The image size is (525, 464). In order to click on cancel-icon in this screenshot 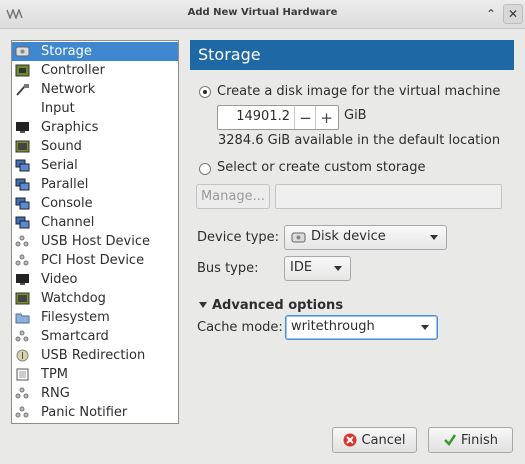, I will do `click(350, 440)`.